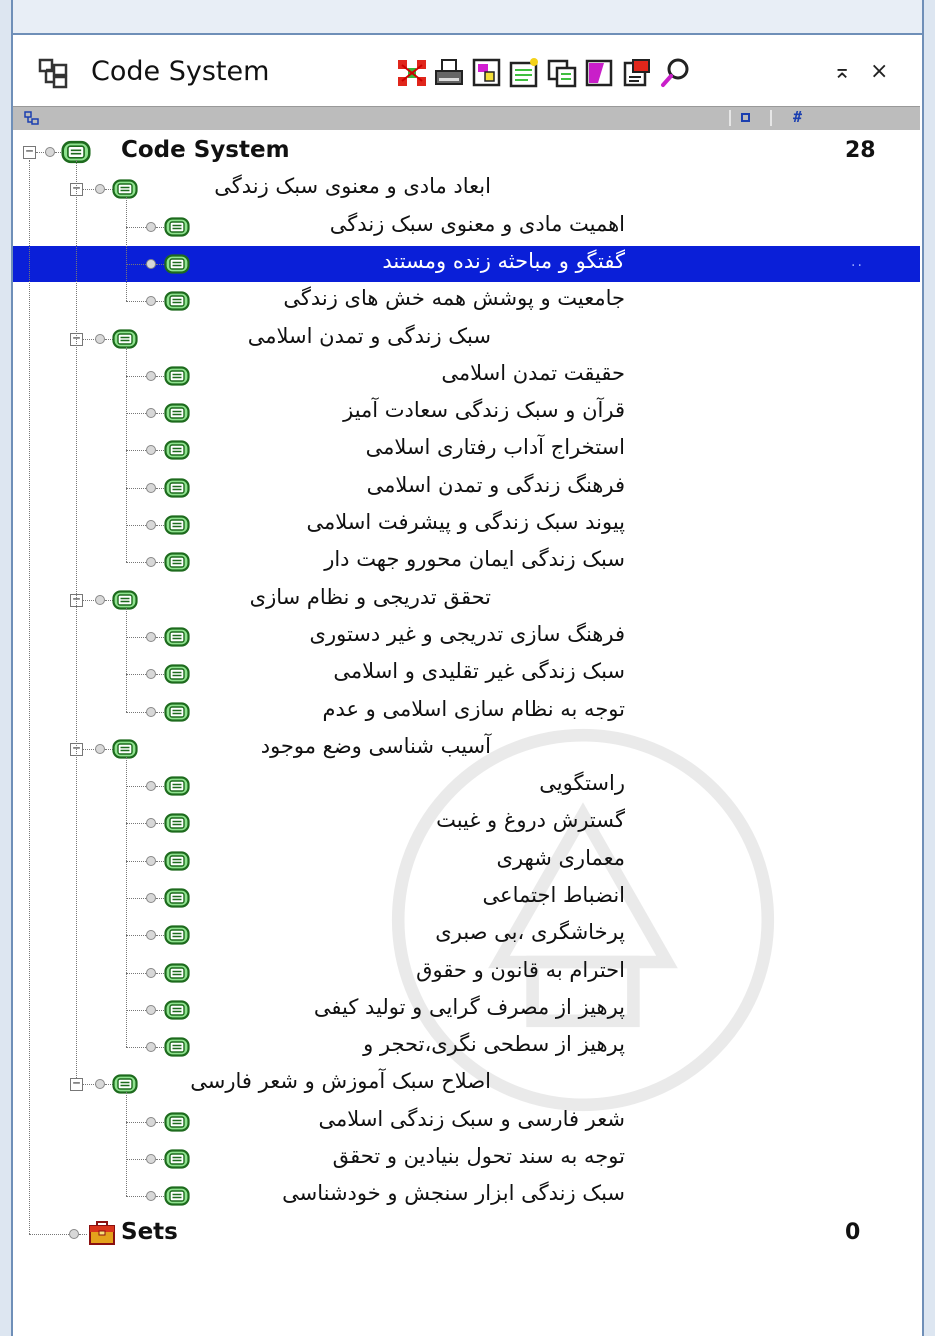 This screenshot has height=1336, width=935. Describe the element at coordinates (466, 712) in the screenshot. I see `tree-row-code: توجه به نظام سازی اسلامی و عدم` at that location.